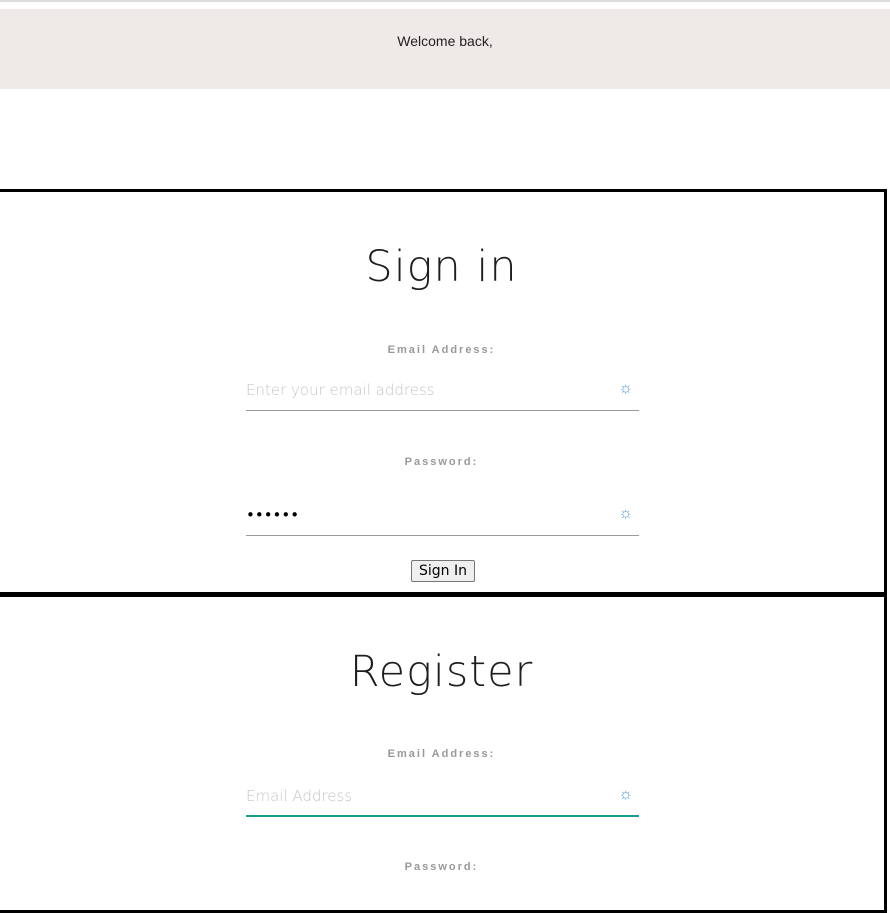  Describe the element at coordinates (426, 796) in the screenshot. I see `register-email-input` at that location.